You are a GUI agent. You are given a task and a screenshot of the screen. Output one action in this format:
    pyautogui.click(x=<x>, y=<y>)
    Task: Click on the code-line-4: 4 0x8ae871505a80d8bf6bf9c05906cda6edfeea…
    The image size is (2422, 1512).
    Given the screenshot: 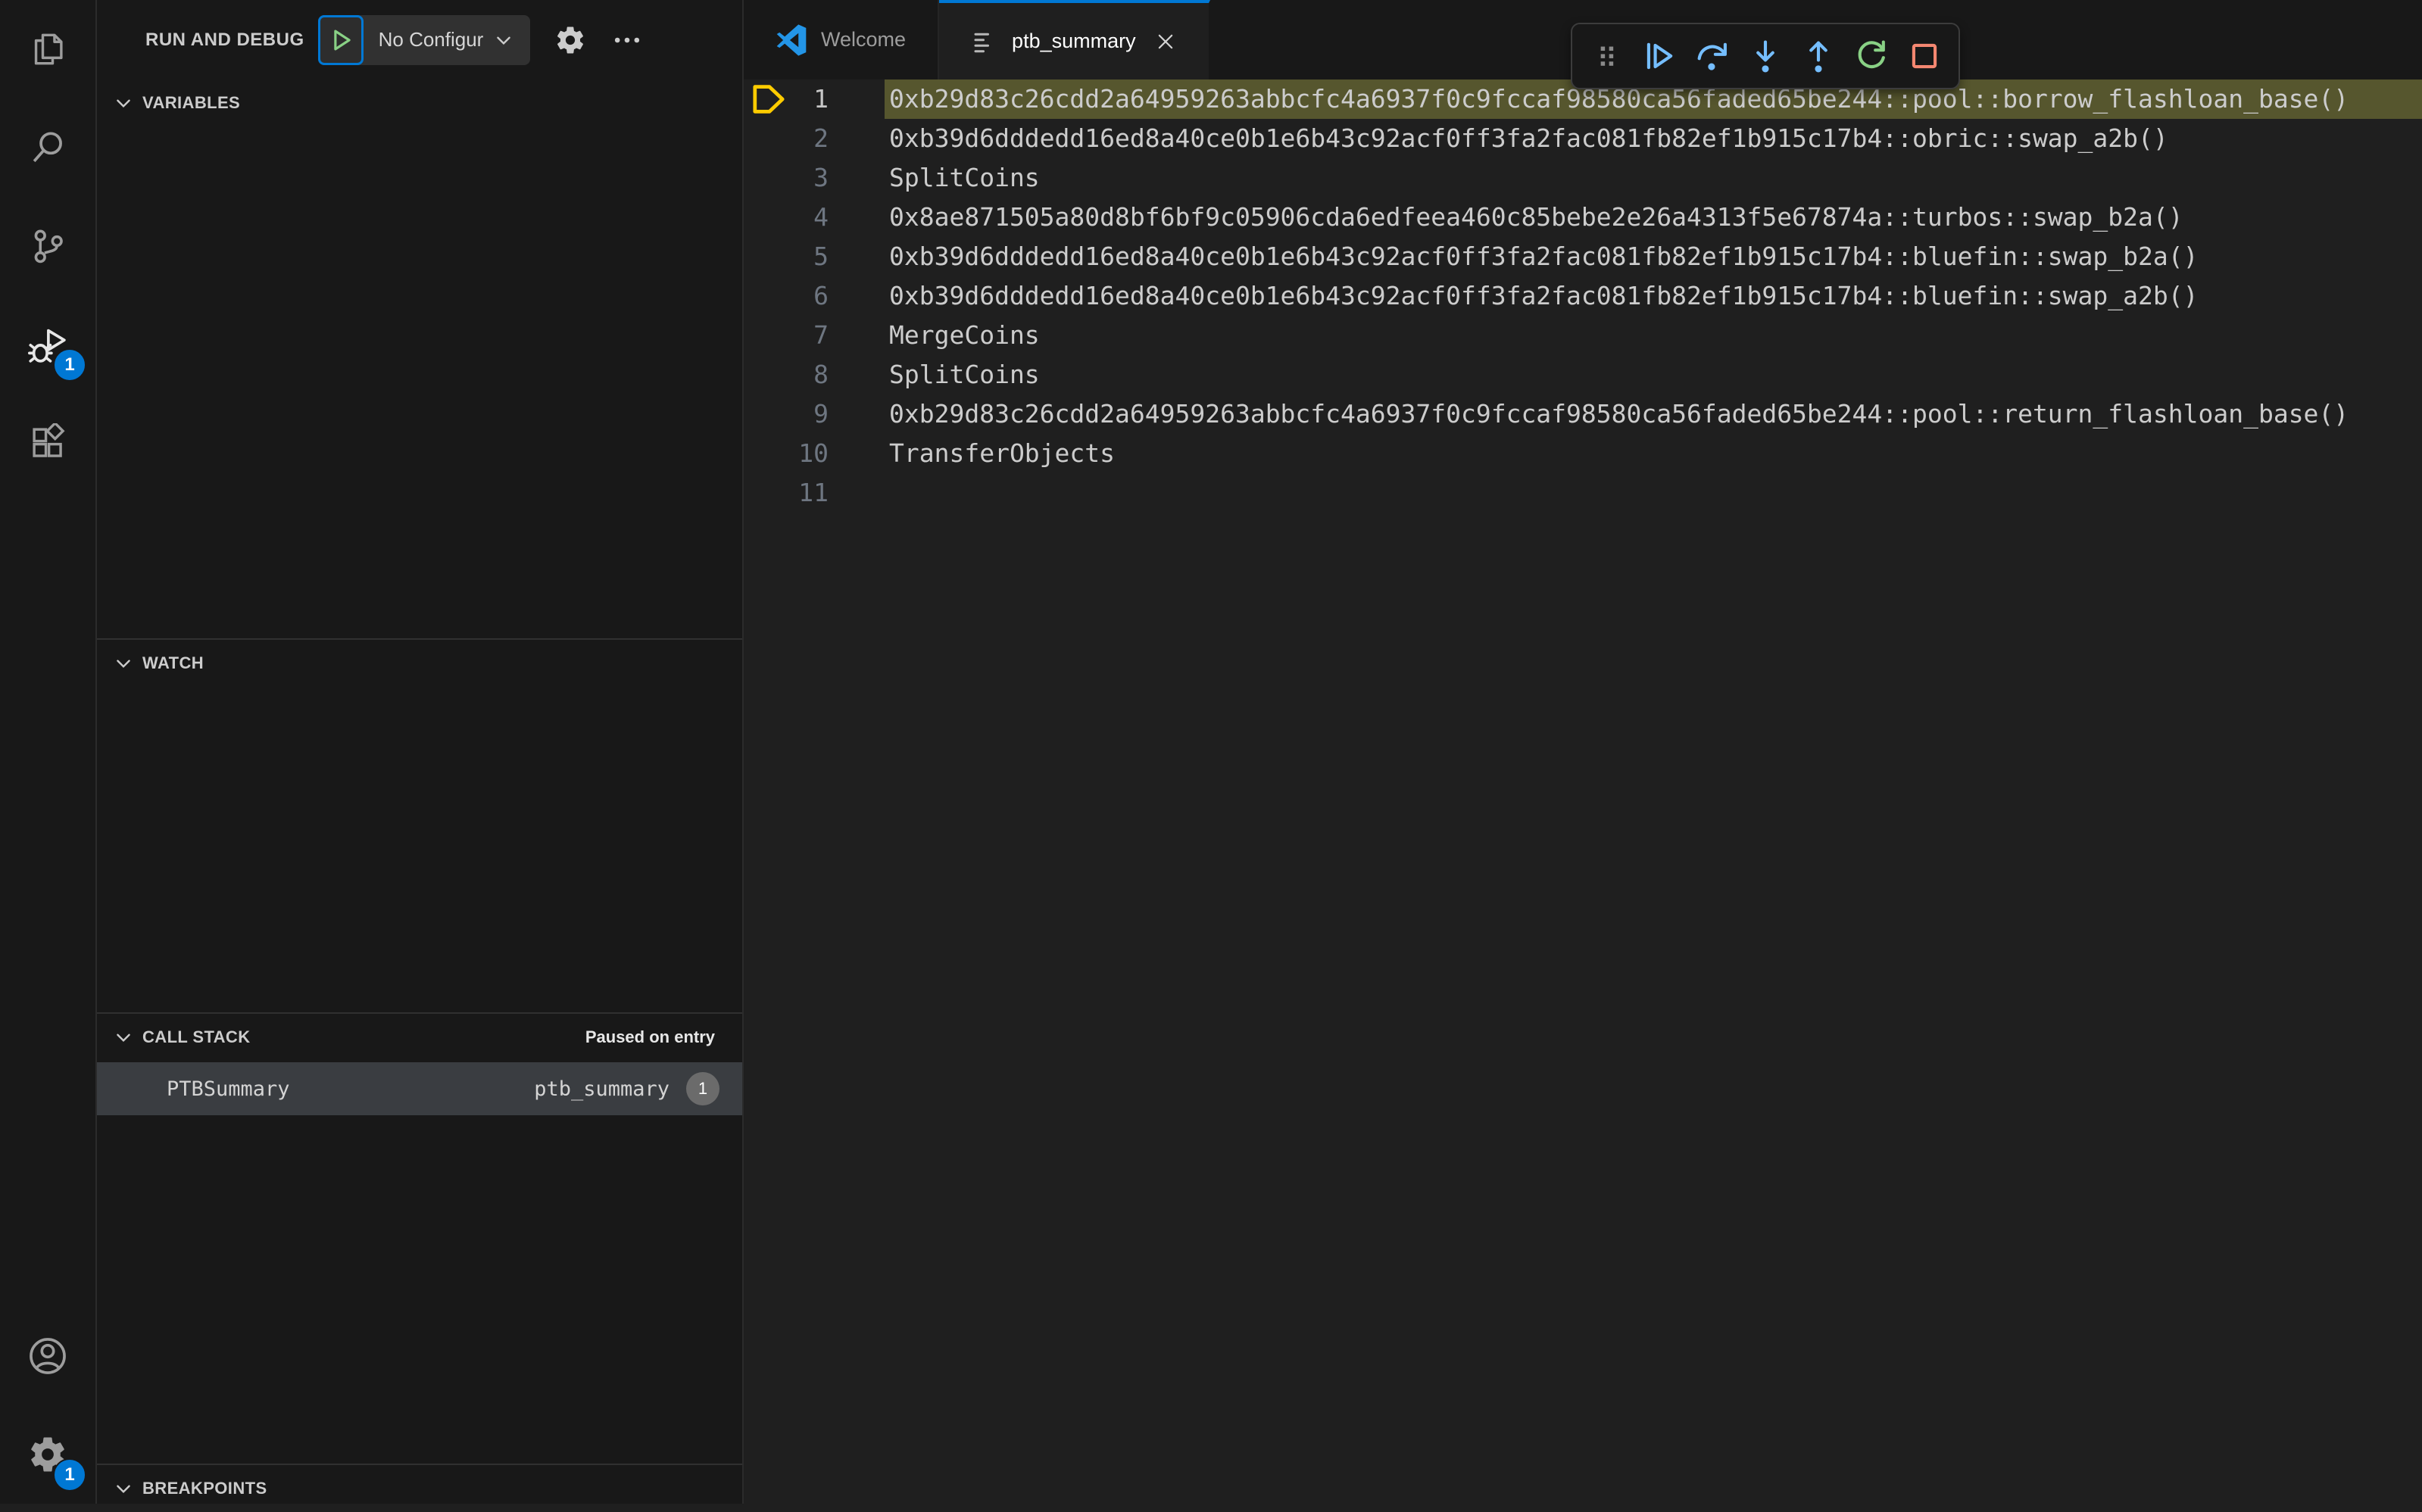 What is the action you would take?
    pyautogui.click(x=1583, y=217)
    